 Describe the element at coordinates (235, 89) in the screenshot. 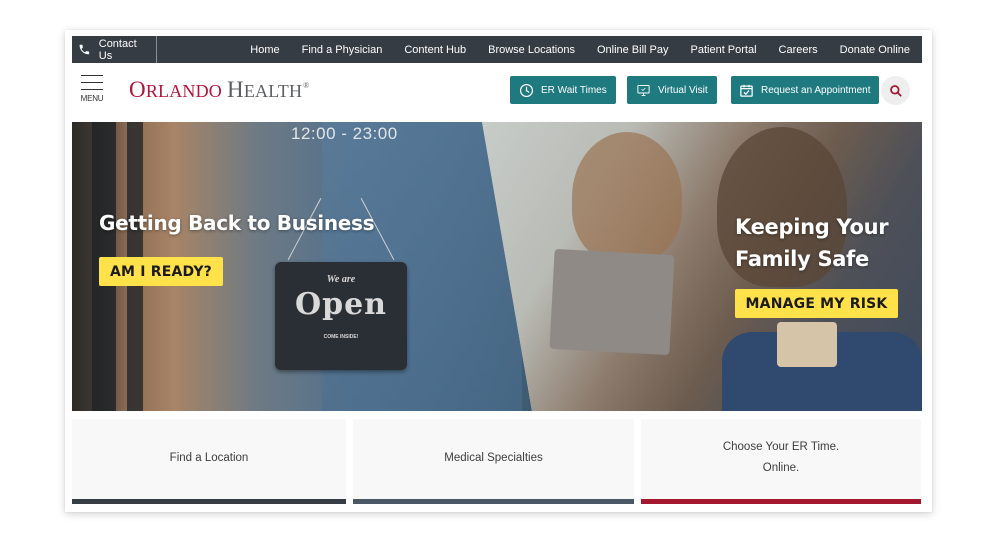

I see `logo-letter: H` at that location.